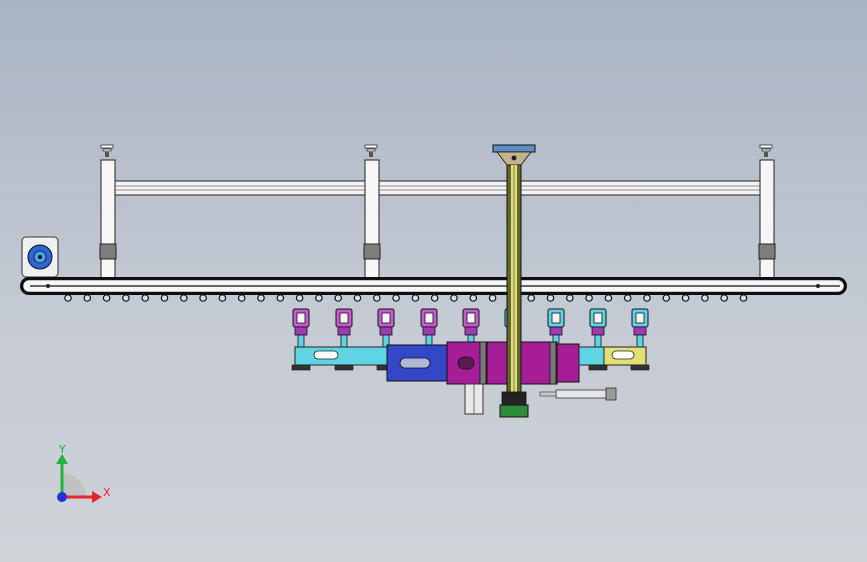 Image resolution: width=867 pixels, height=562 pixels. Describe the element at coordinates (83, 473) in the screenshot. I see `coordinate-triad: Y X` at that location.